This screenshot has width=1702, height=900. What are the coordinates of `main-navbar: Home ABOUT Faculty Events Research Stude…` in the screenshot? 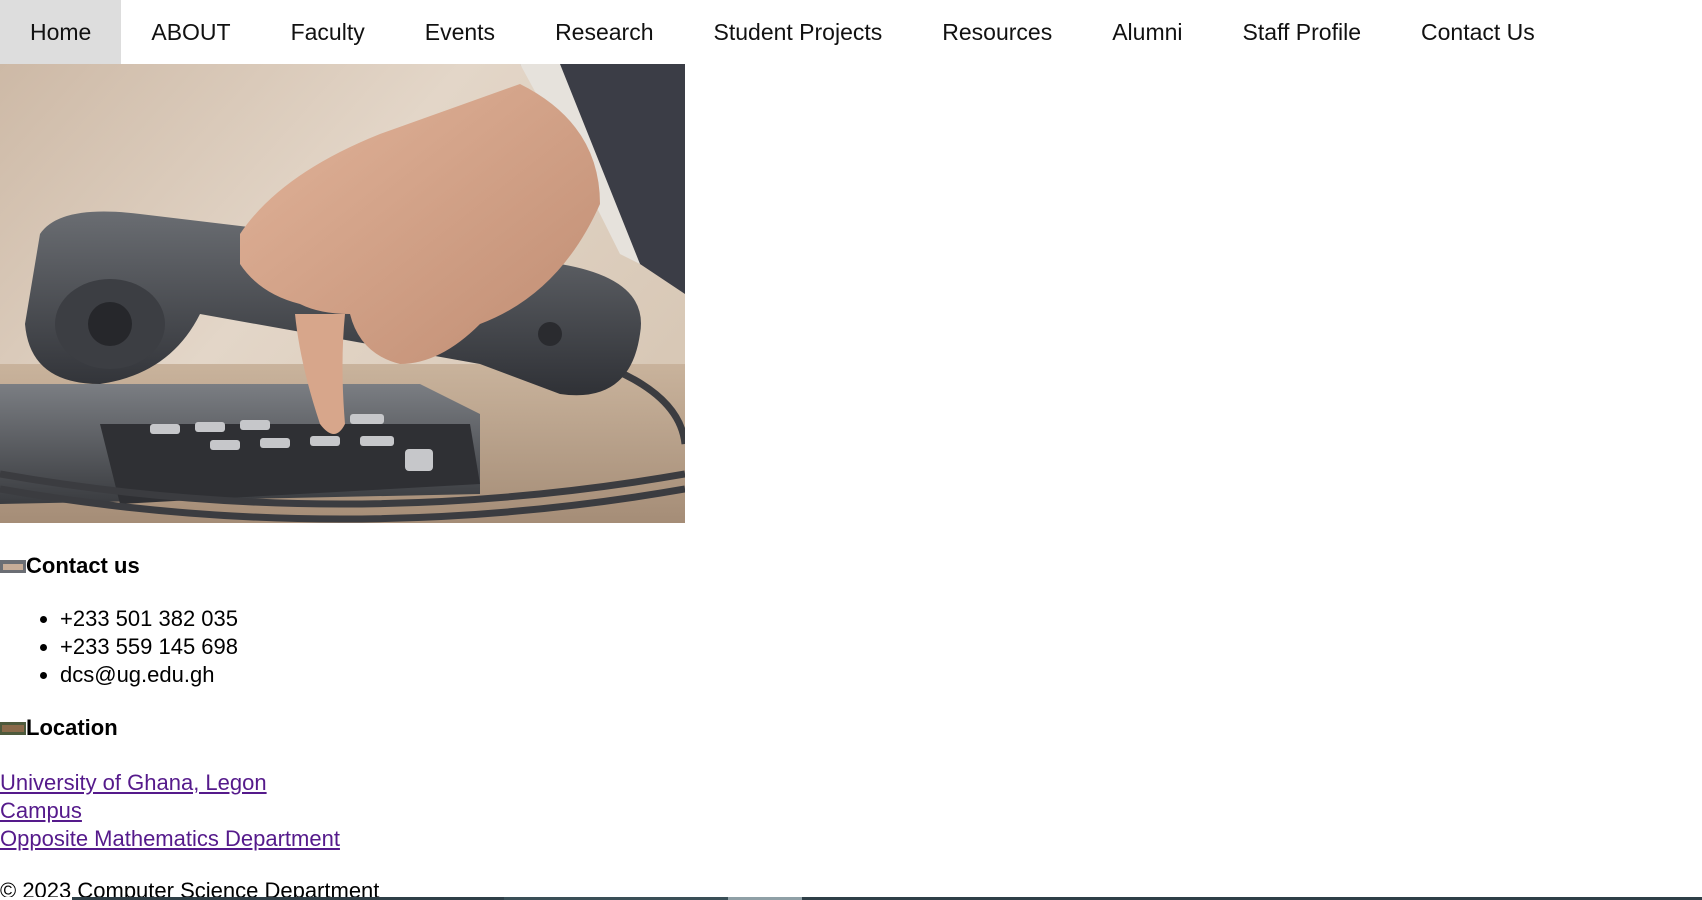 It's located at (851, 32).